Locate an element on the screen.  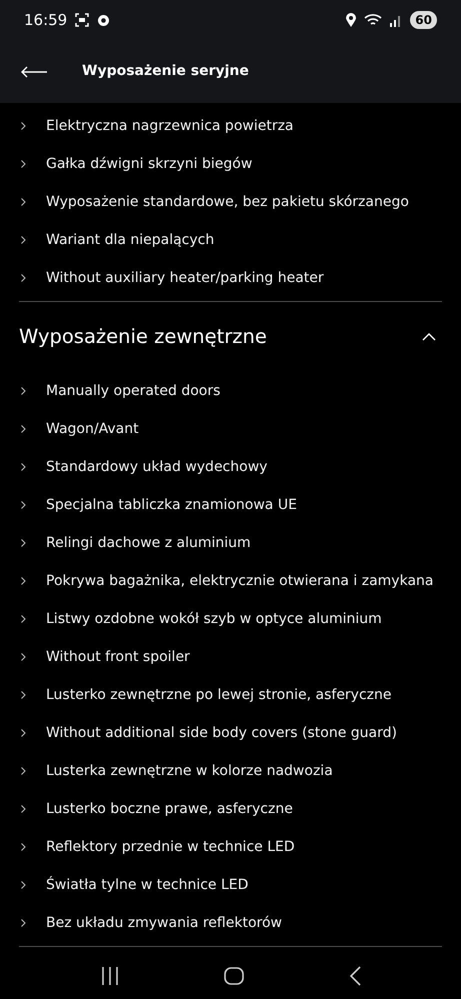
list-item-text: Without additional side body covers (stone guard) is located at coordinates (221, 733).